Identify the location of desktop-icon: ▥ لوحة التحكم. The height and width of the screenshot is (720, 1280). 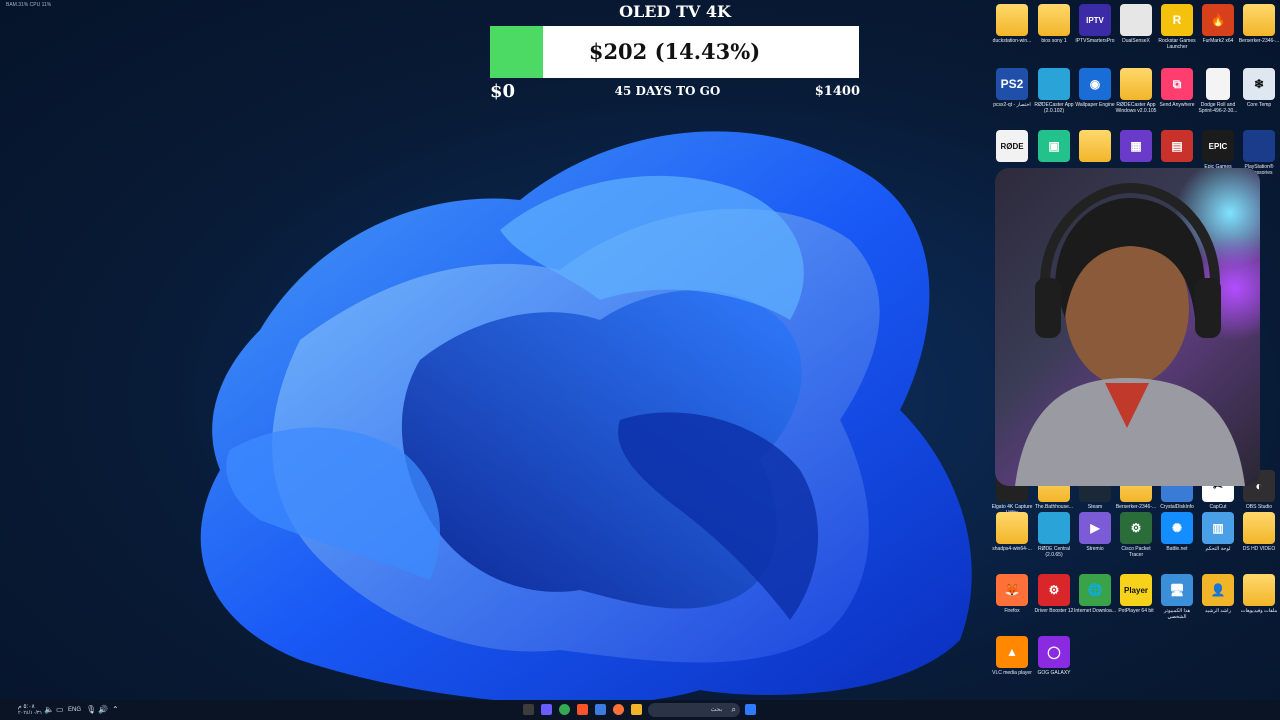
(1218, 532).